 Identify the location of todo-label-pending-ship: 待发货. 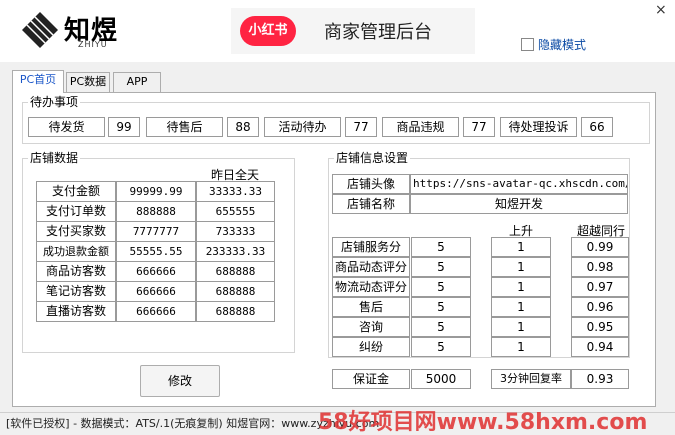
(66, 127).